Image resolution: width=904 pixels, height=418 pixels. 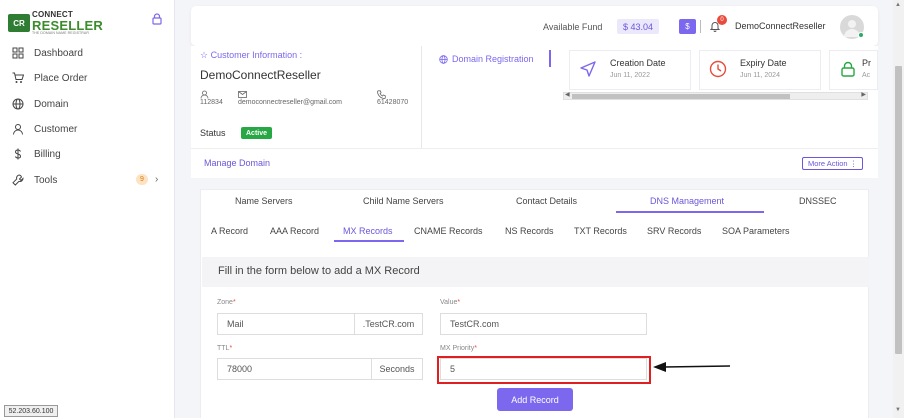 I want to click on scroll-right-icon: ▶, so click(x=863, y=94).